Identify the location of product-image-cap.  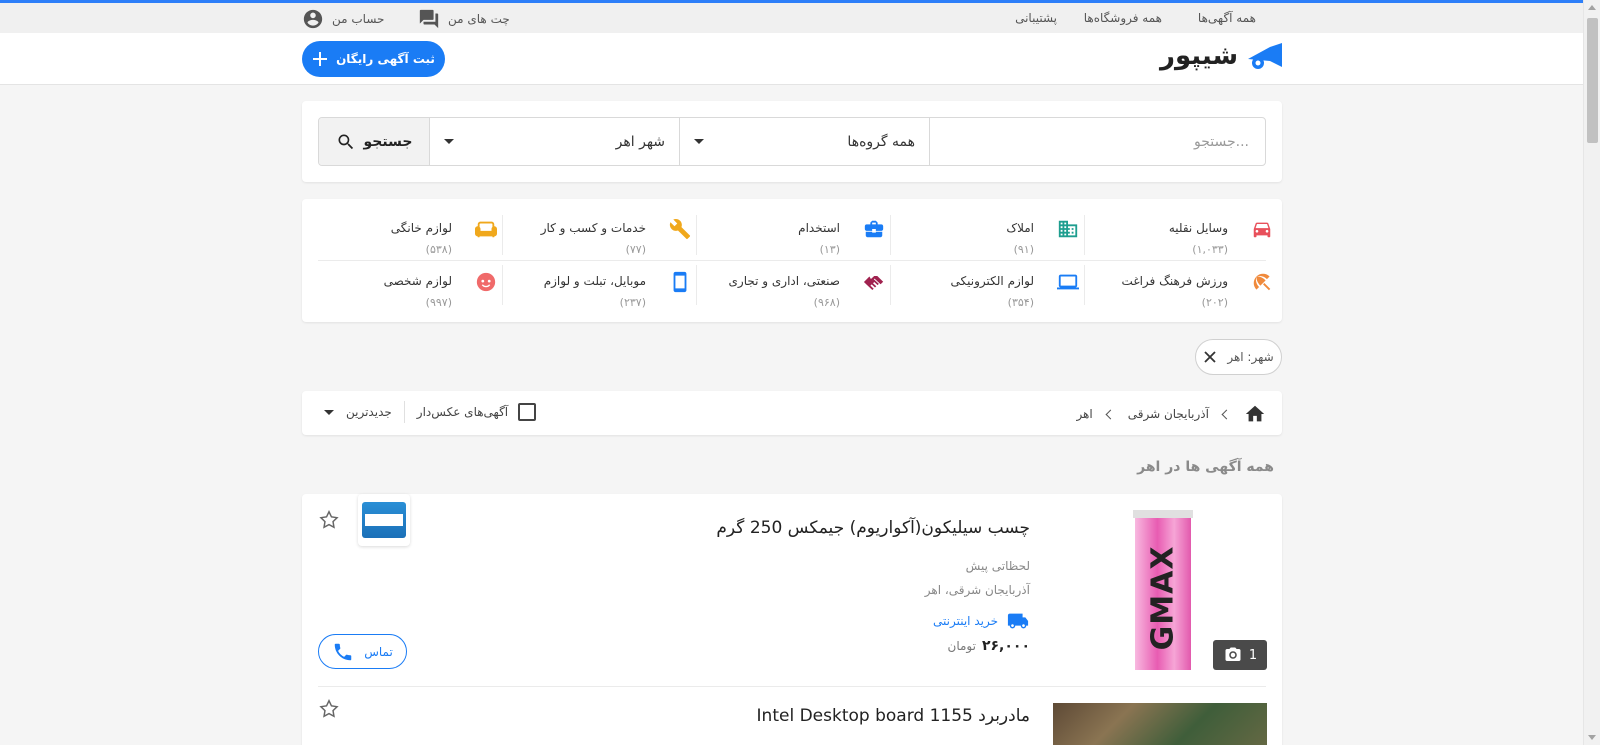
(1163, 514).